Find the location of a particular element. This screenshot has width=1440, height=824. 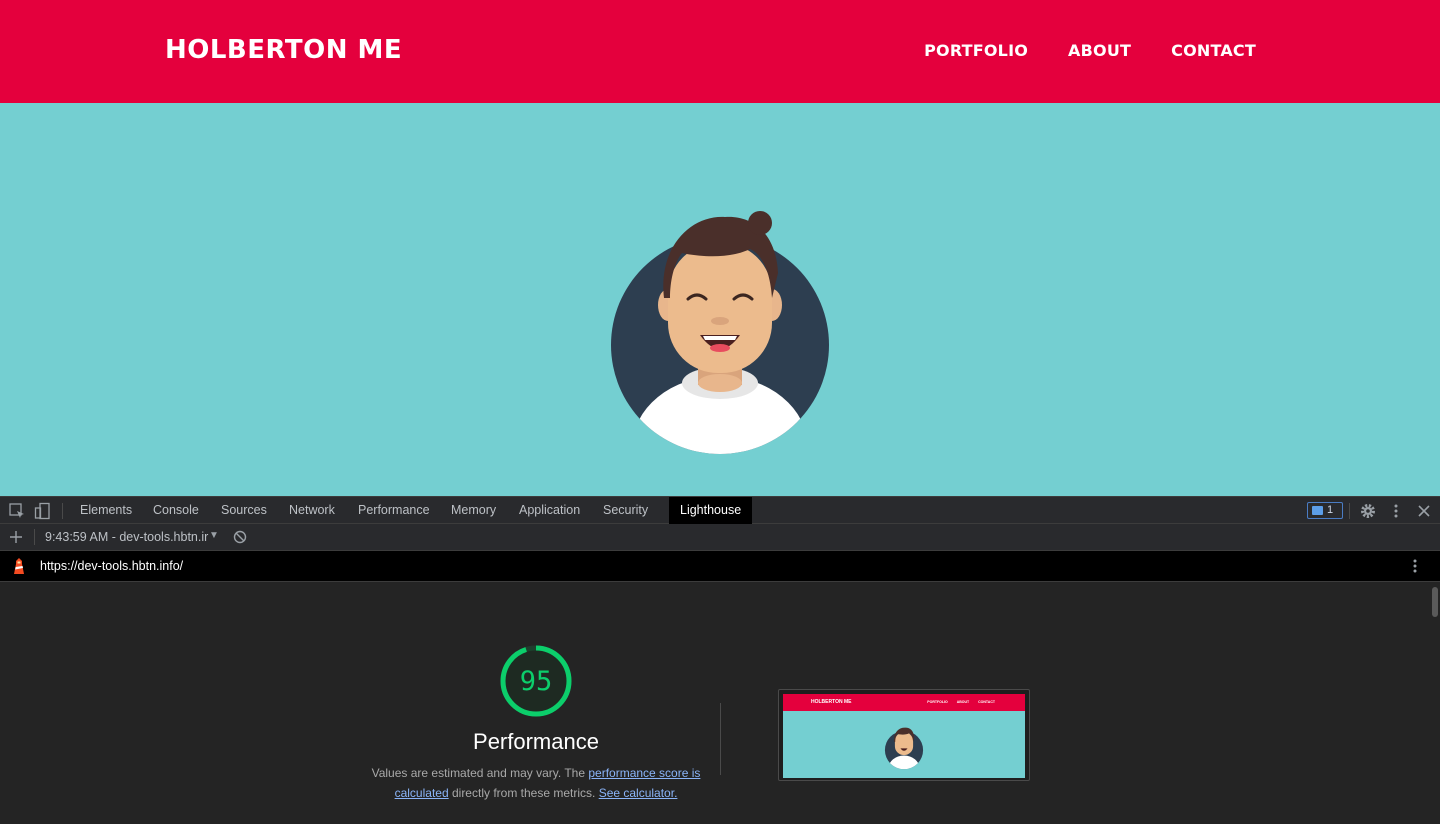

message-icon is located at coordinates (1317, 510).